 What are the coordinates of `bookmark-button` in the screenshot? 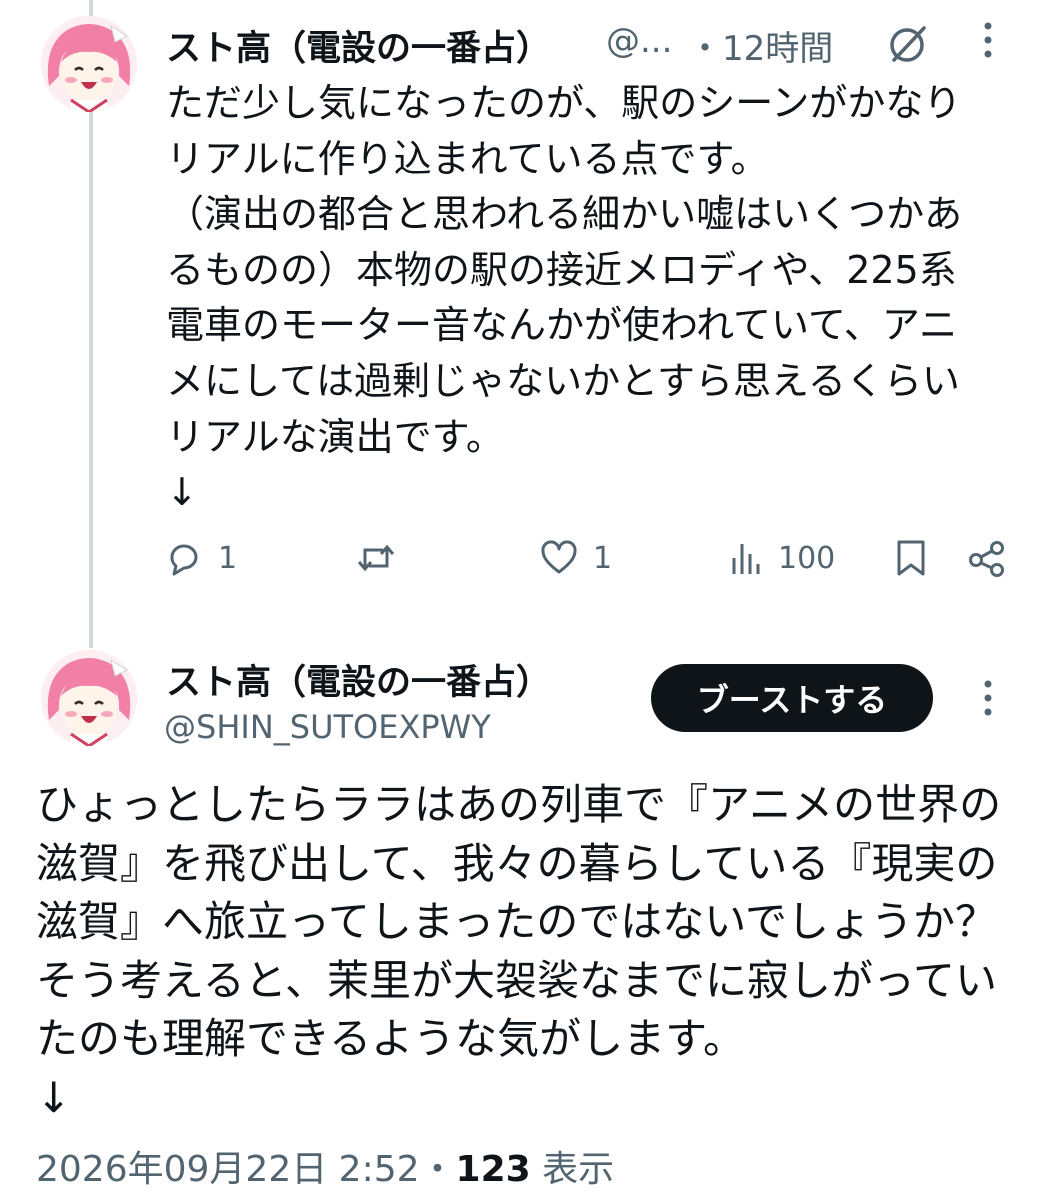 It's located at (918, 558).